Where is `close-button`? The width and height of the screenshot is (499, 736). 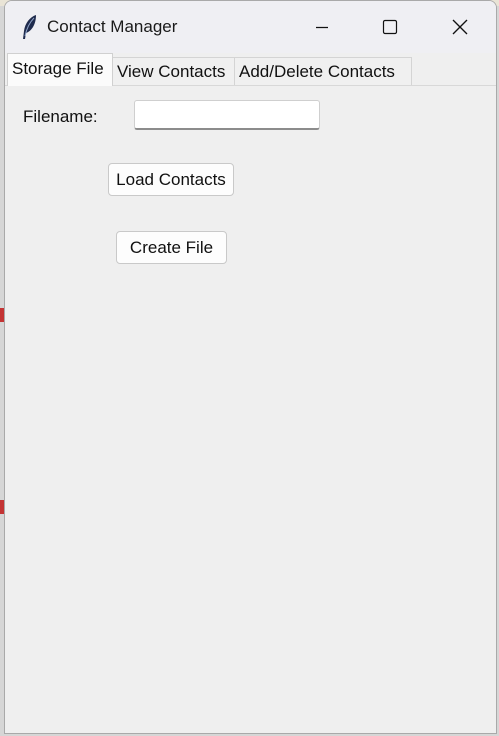
close-button is located at coordinates (460, 27).